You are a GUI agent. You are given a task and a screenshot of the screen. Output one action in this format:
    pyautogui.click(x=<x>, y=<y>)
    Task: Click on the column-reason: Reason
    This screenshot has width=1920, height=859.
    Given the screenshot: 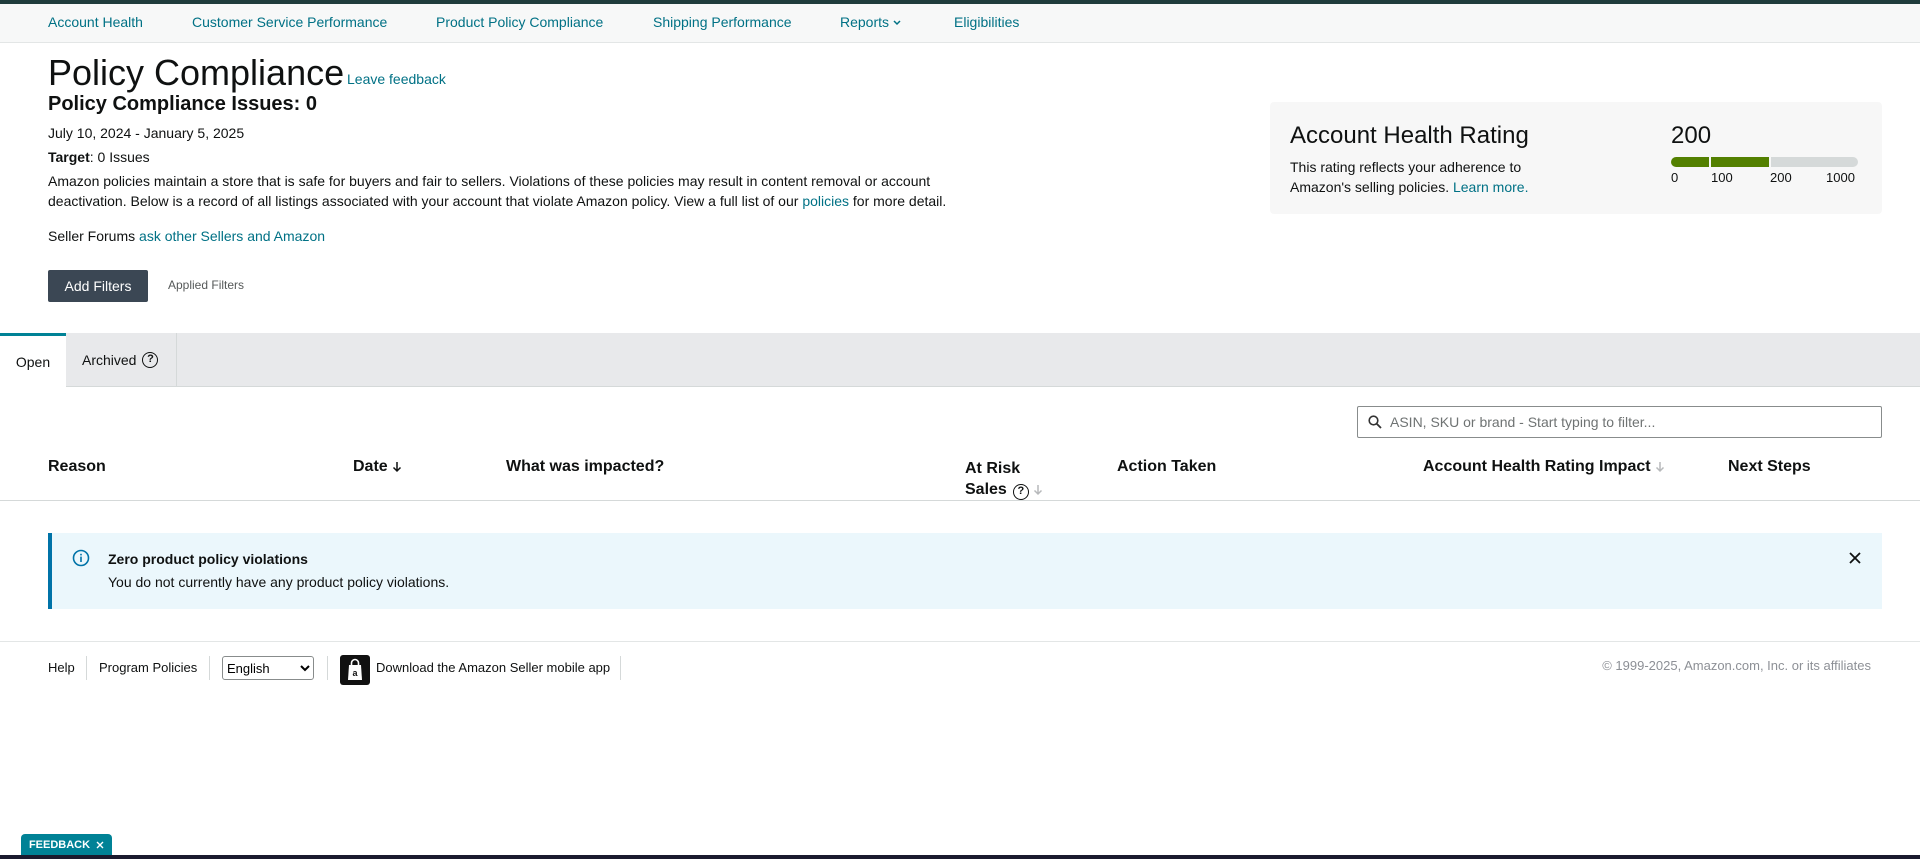 What is the action you would take?
    pyautogui.click(x=77, y=466)
    